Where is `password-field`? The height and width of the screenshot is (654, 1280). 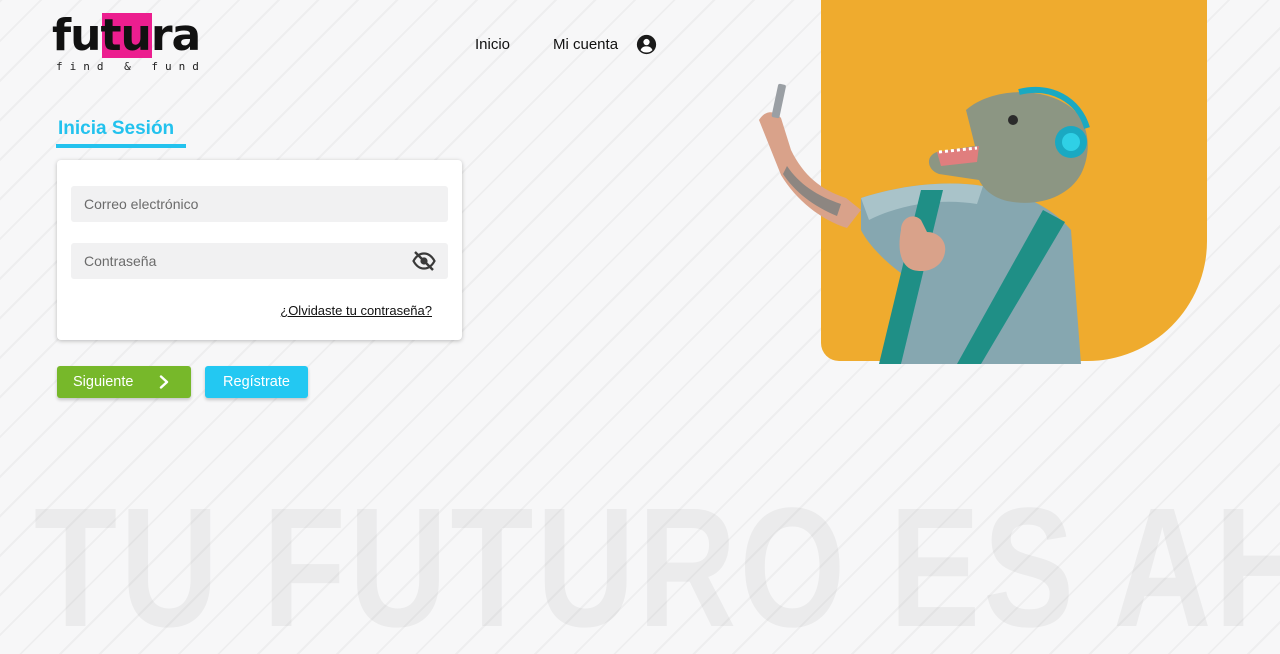
password-field is located at coordinates (259, 261).